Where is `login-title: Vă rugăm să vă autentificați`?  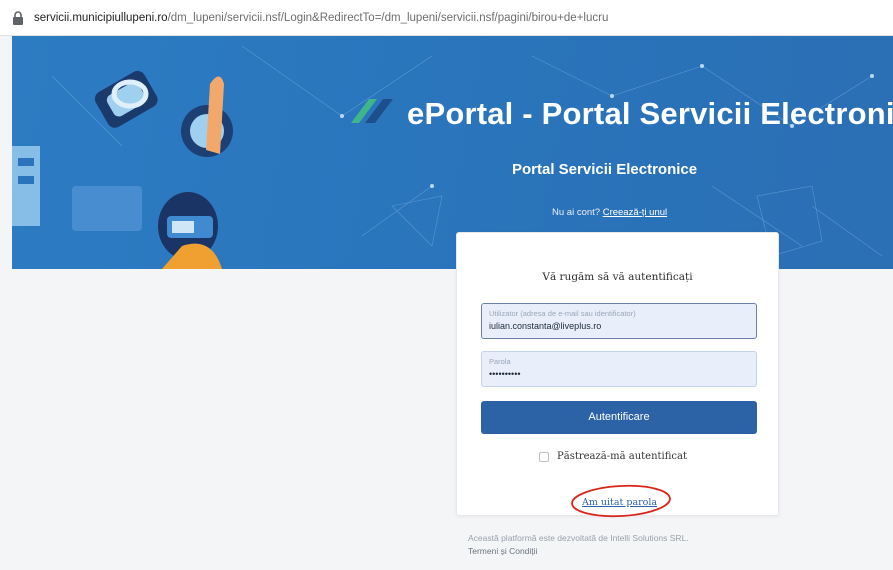 login-title: Vă rugăm să vă autentificați is located at coordinates (617, 277).